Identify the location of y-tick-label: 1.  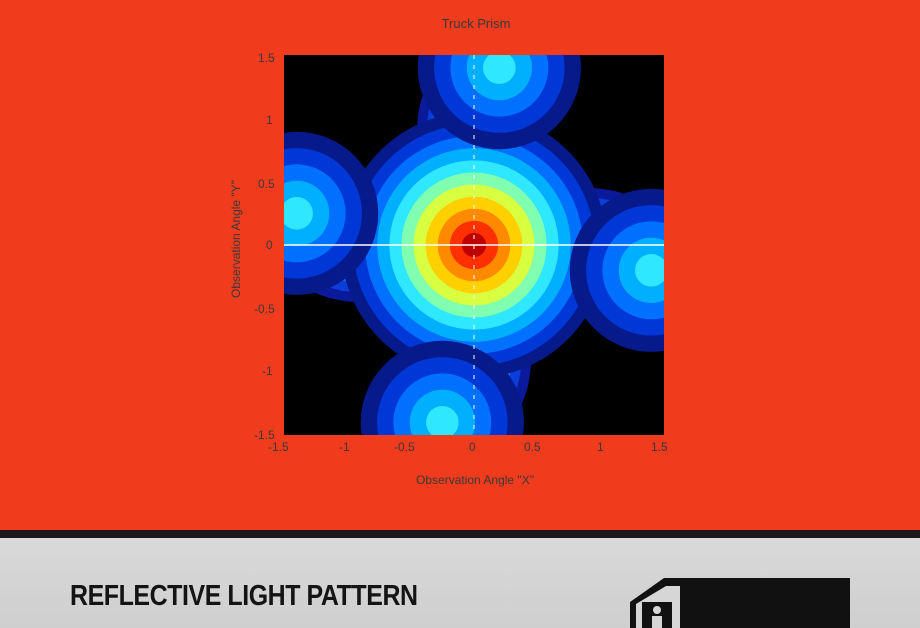
(269, 120).